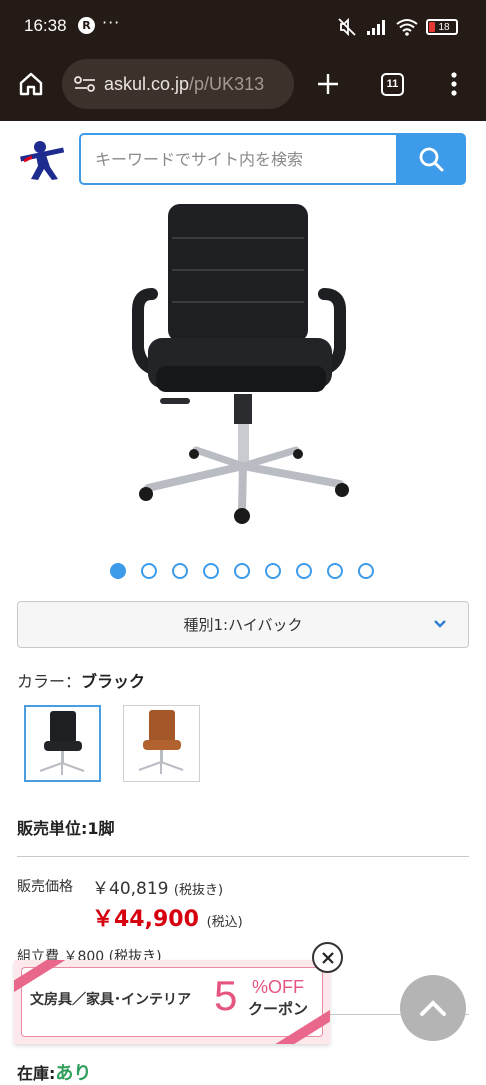  Describe the element at coordinates (454, 84) in the screenshot. I see `overflow-menu-icon` at that location.